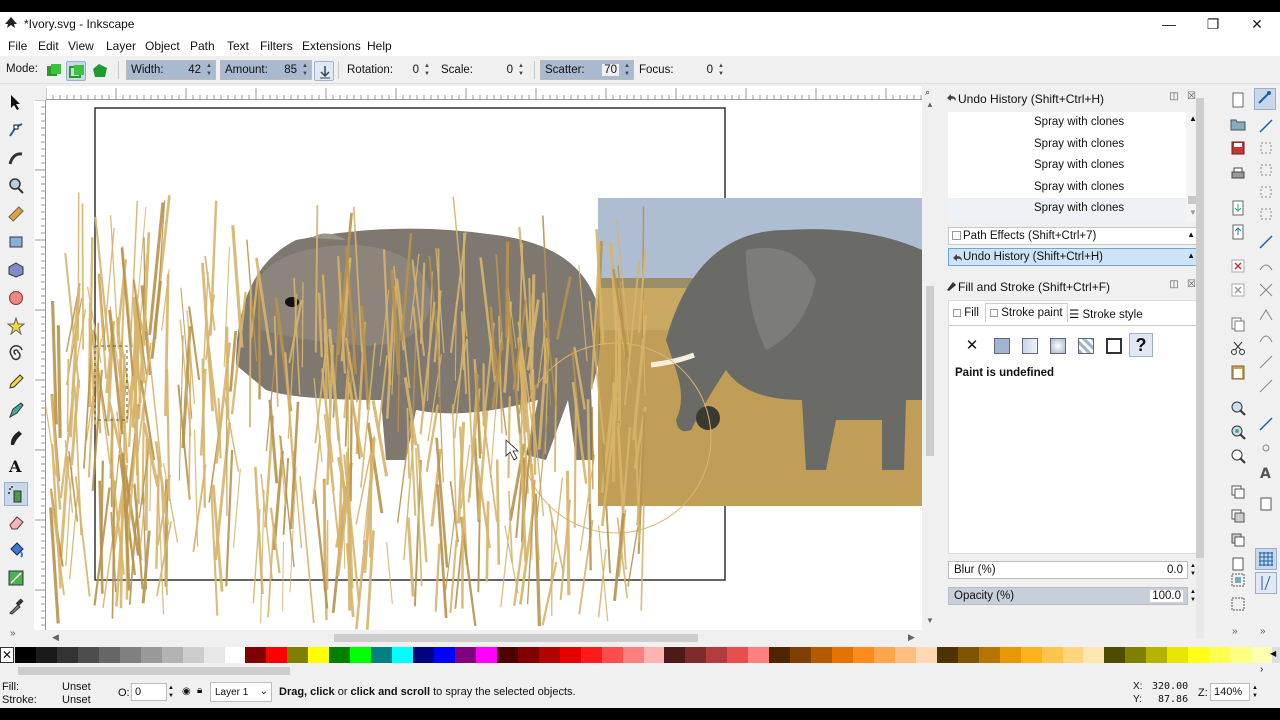 This screenshot has height=720, width=1280. Describe the element at coordinates (1191, 255) in the screenshot. I see `expand-arrow-icon: ▲` at that location.